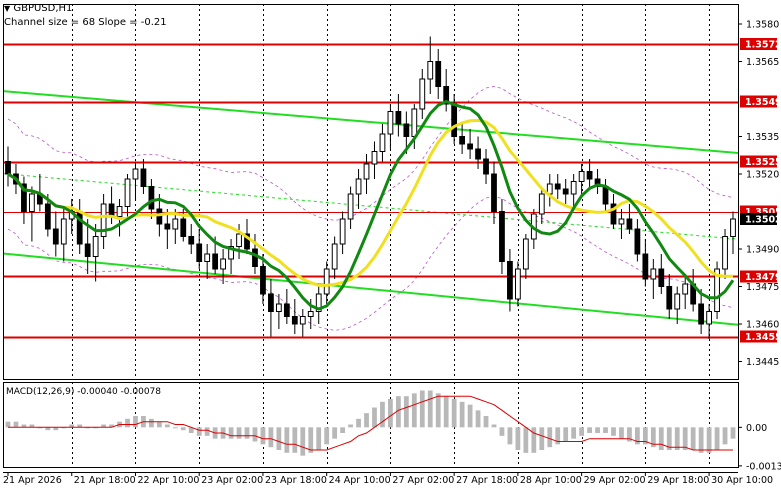 The image size is (781, 489). Describe the element at coordinates (763, 220) in the screenshot. I see `current-price-label: 1.3502` at that location.